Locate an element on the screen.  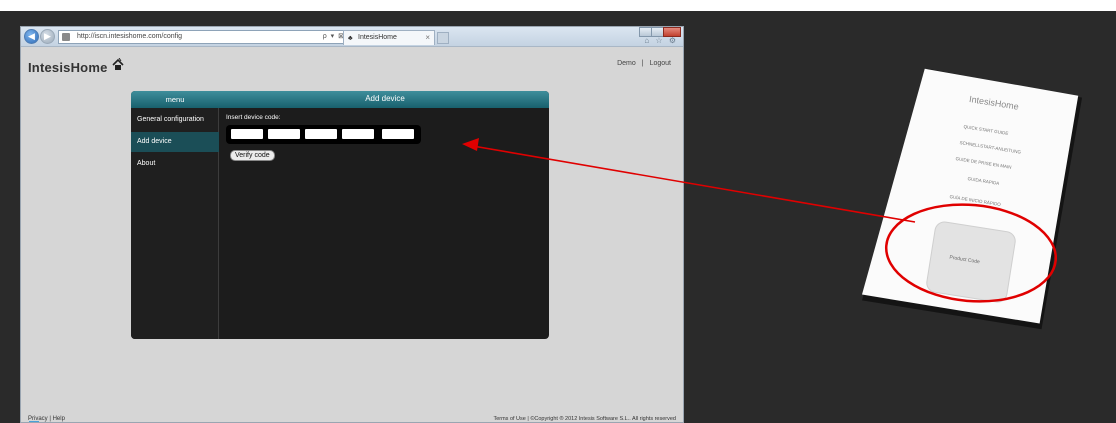
annotation-arrow-line is located at coordinates (691, 183).